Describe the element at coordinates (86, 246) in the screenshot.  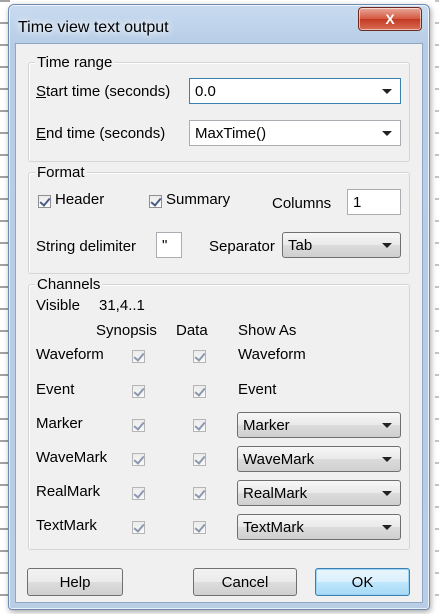
I see `string-delimiter-label: String delimiter` at that location.